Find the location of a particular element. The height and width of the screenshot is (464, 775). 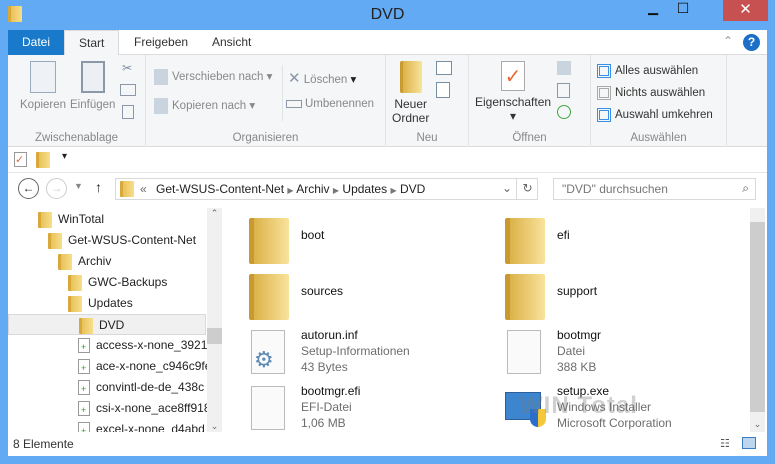

file-item: bootmgr.efi EFI-Datei 1,06 MB is located at coordinates (365, 408).